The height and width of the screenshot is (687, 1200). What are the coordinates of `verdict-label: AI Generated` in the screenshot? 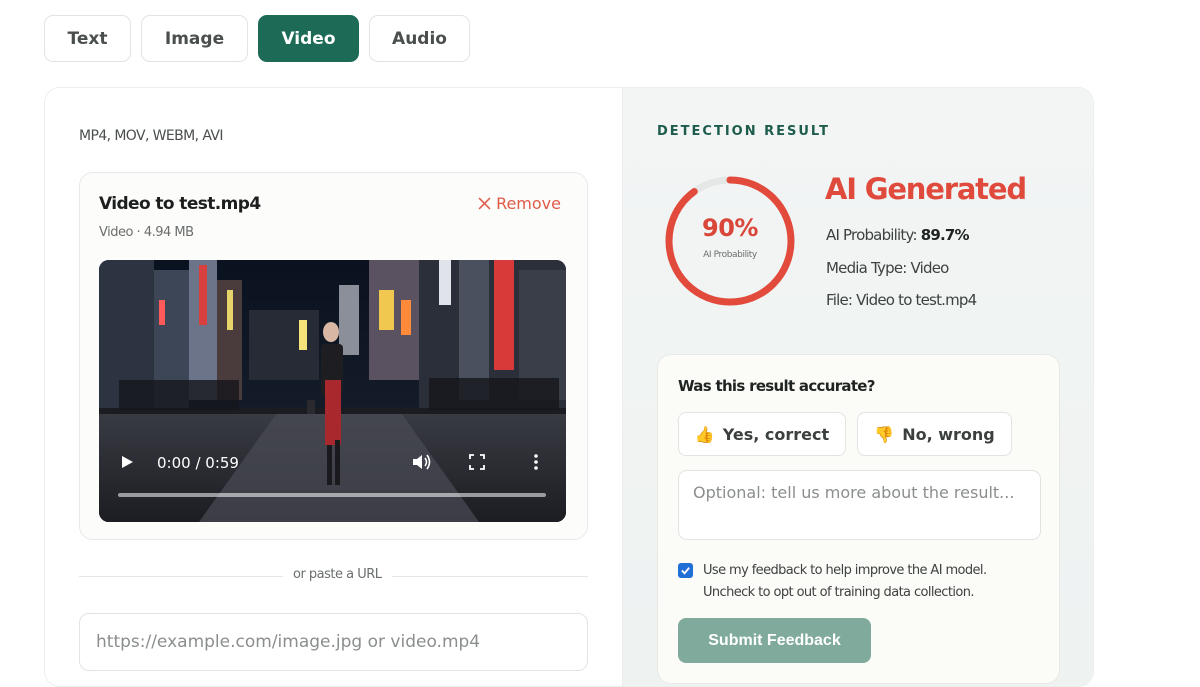 It's located at (926, 189).